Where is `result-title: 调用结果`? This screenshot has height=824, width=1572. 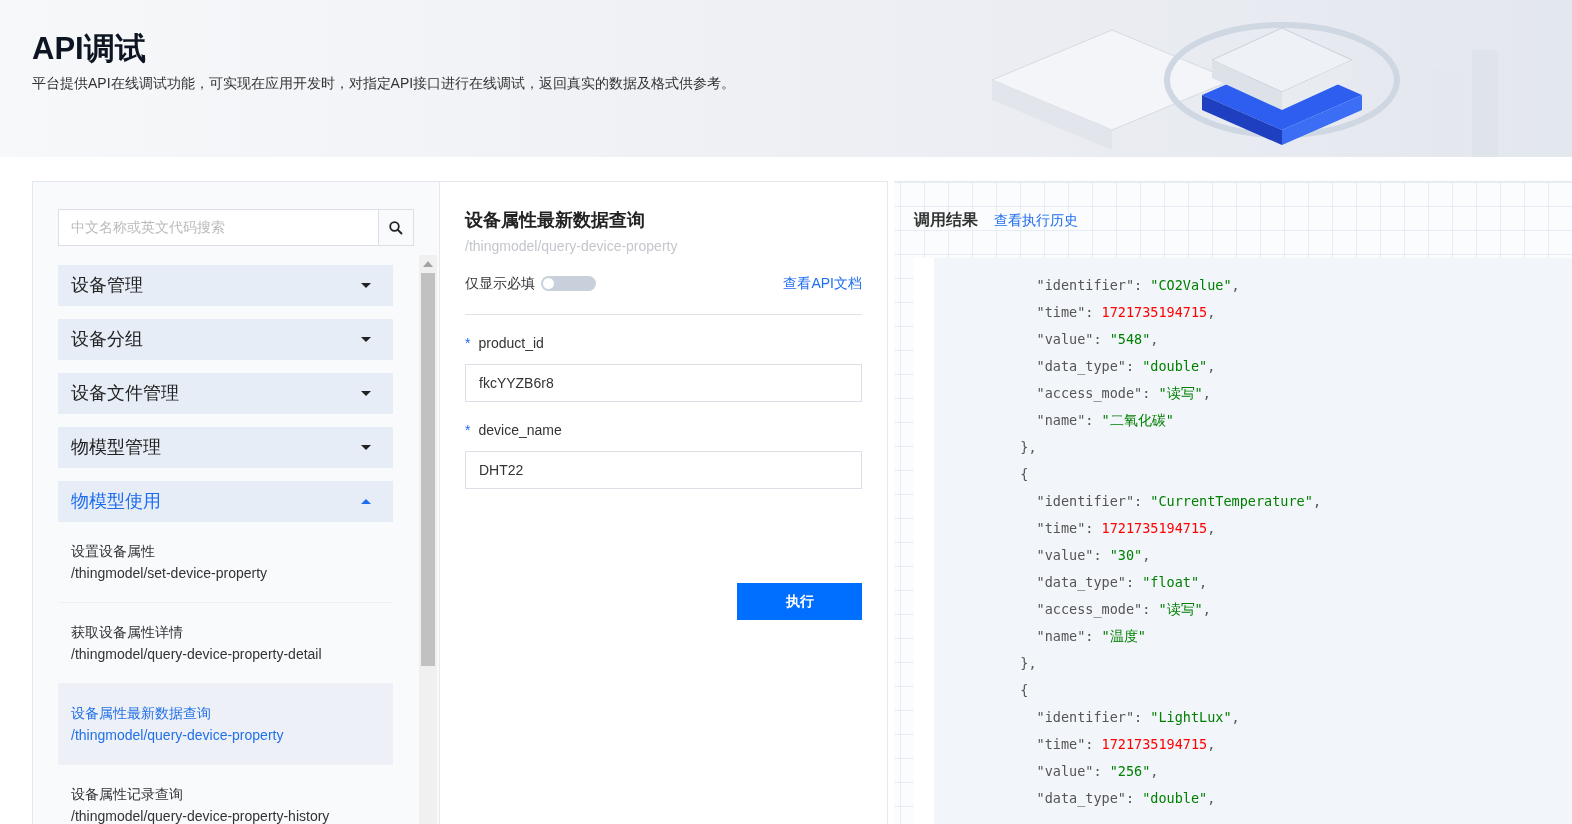
result-title: 调用结果 is located at coordinates (946, 220).